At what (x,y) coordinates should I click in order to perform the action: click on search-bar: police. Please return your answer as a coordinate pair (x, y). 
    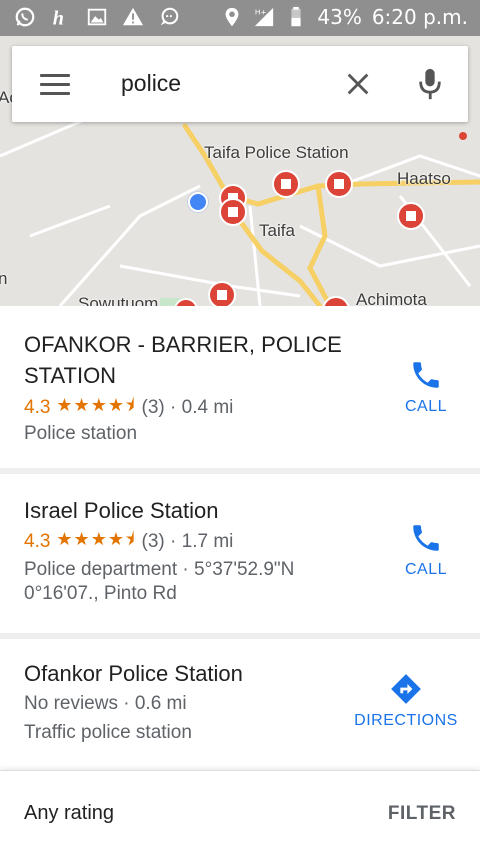
    Looking at the image, I should click on (240, 84).